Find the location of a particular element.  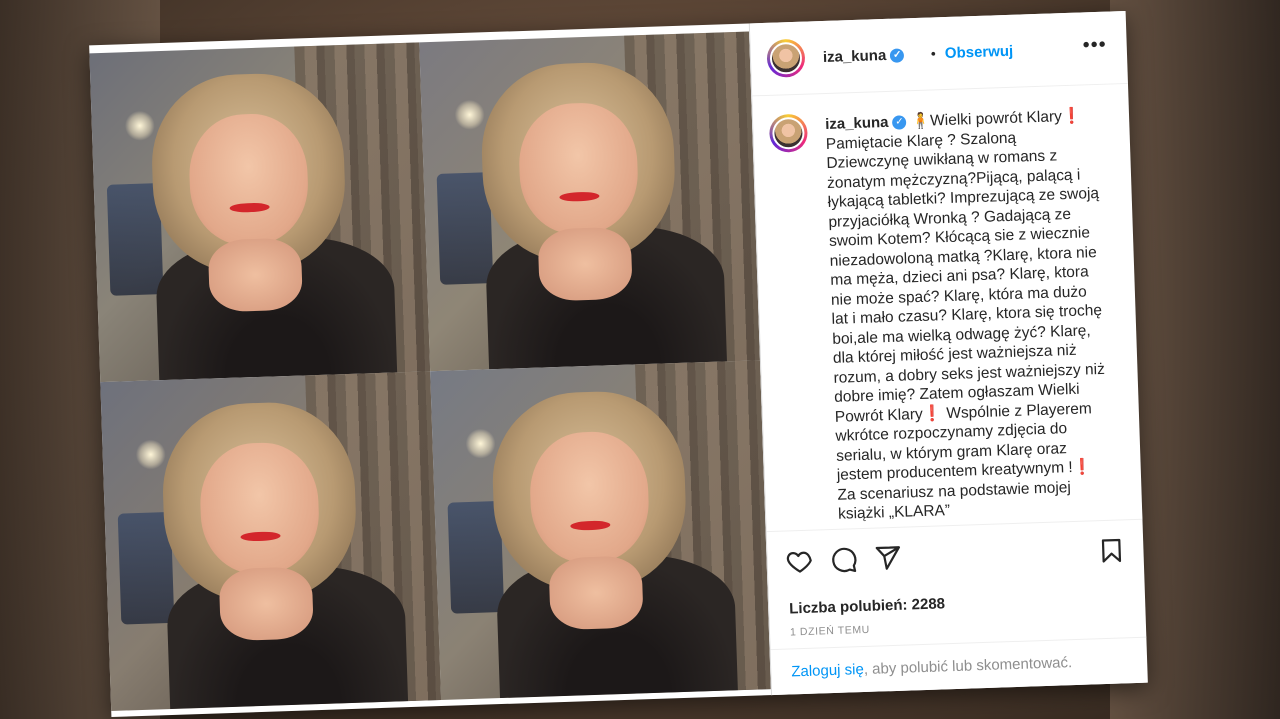

caption-avatar is located at coordinates (788, 133).